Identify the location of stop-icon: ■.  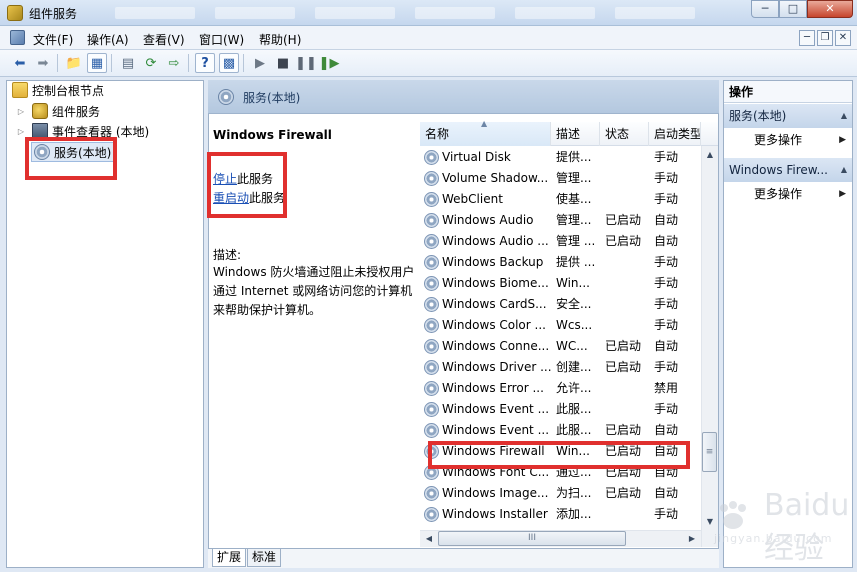
(283, 63).